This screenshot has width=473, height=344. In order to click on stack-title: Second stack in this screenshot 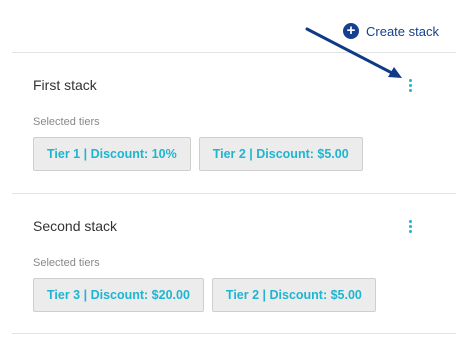, I will do `click(75, 226)`.